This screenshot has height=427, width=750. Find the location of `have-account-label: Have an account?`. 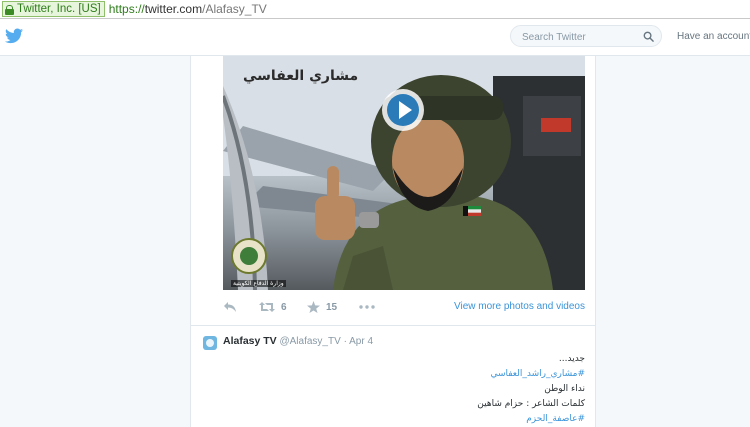

have-account-label: Have an account? is located at coordinates (713, 36).